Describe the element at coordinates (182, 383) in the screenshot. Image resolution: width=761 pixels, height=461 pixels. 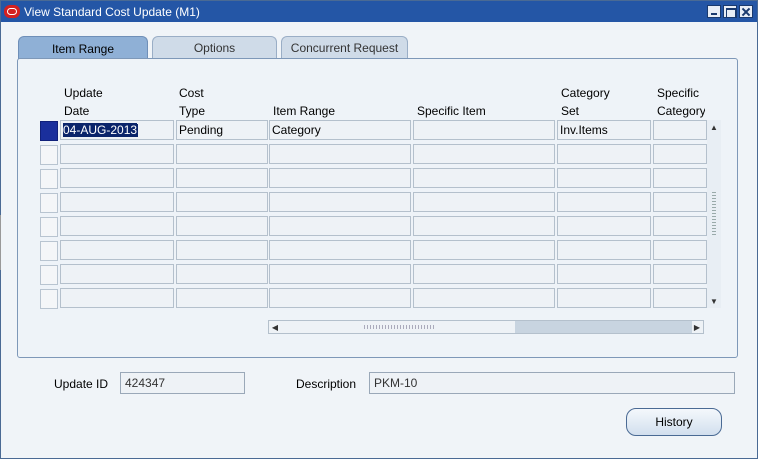
I see `update-id-field: 424347` at that location.